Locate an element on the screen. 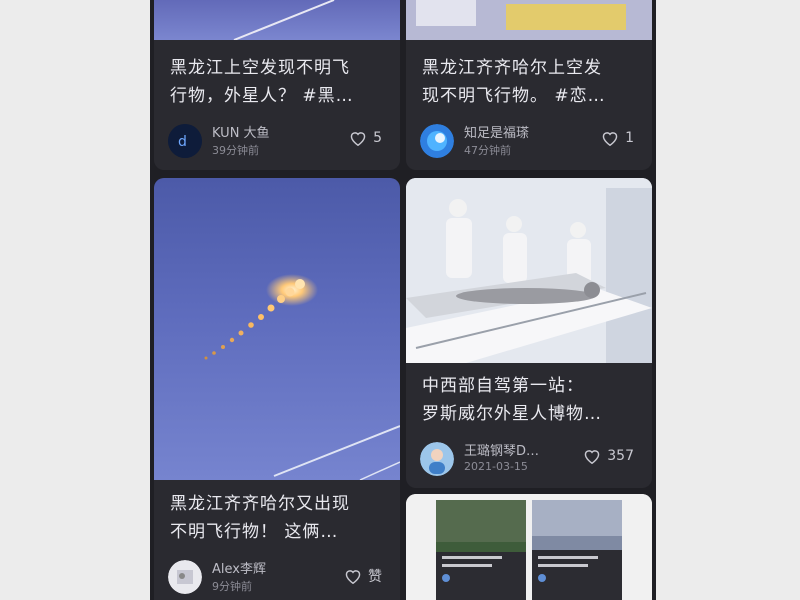 The height and width of the screenshot is (600, 800). circle-logo-icon is located at coordinates (437, 141).